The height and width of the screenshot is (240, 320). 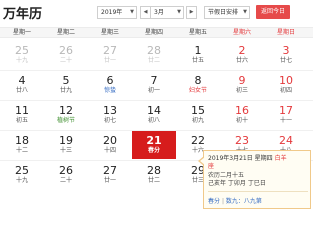 I want to click on day-number: 25, so click(x=22, y=50).